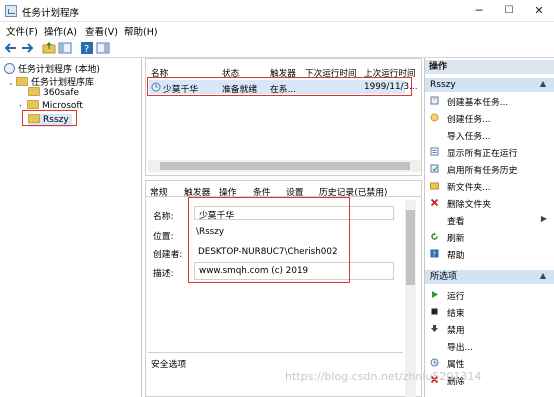  I want to click on task-scheduler-app-icon, so click(11, 11).